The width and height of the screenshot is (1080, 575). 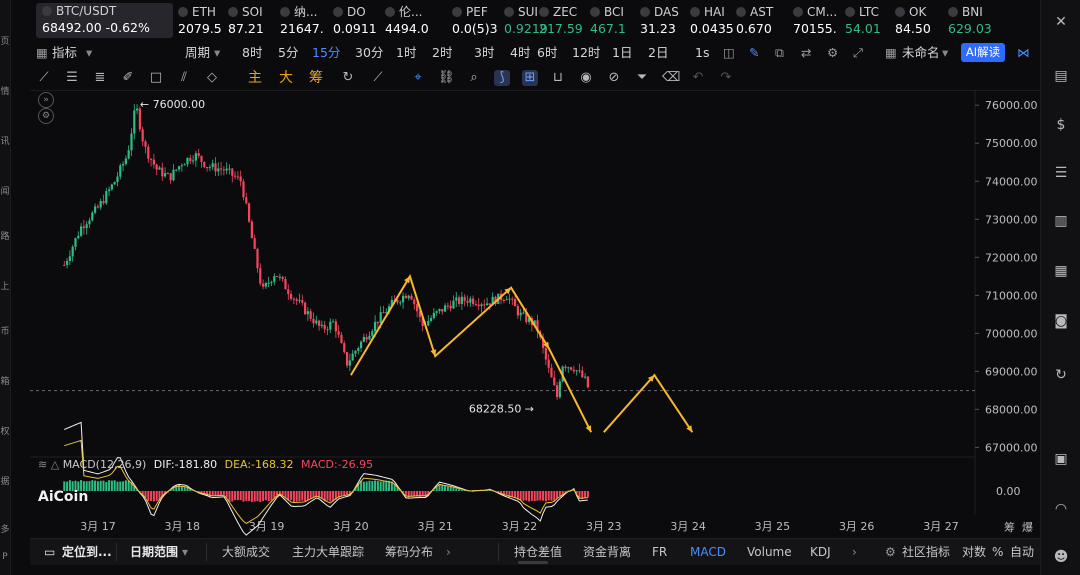 I want to click on corner-label-burst: 爆, so click(x=1027, y=527).